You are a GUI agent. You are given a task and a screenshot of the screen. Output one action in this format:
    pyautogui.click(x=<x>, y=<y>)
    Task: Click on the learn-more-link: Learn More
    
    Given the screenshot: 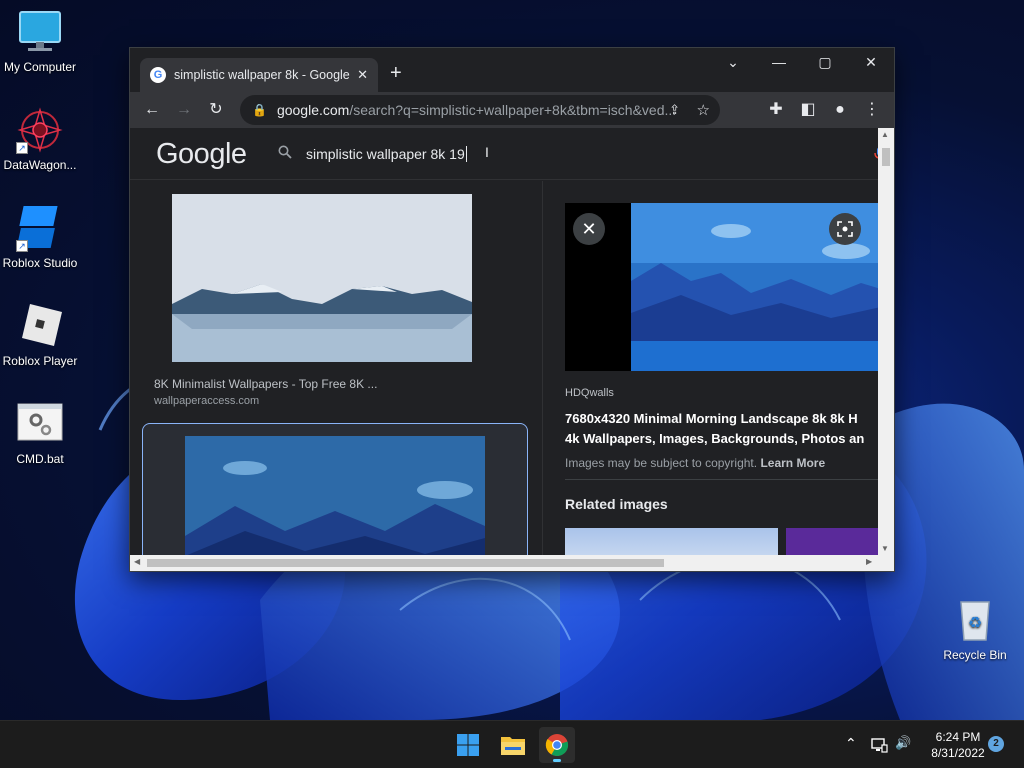 What is the action you would take?
    pyautogui.click(x=792, y=463)
    